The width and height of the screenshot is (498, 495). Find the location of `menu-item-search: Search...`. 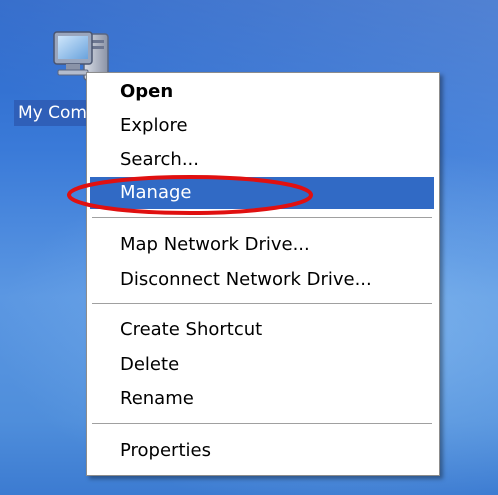

menu-item-search: Search... is located at coordinates (262, 160).